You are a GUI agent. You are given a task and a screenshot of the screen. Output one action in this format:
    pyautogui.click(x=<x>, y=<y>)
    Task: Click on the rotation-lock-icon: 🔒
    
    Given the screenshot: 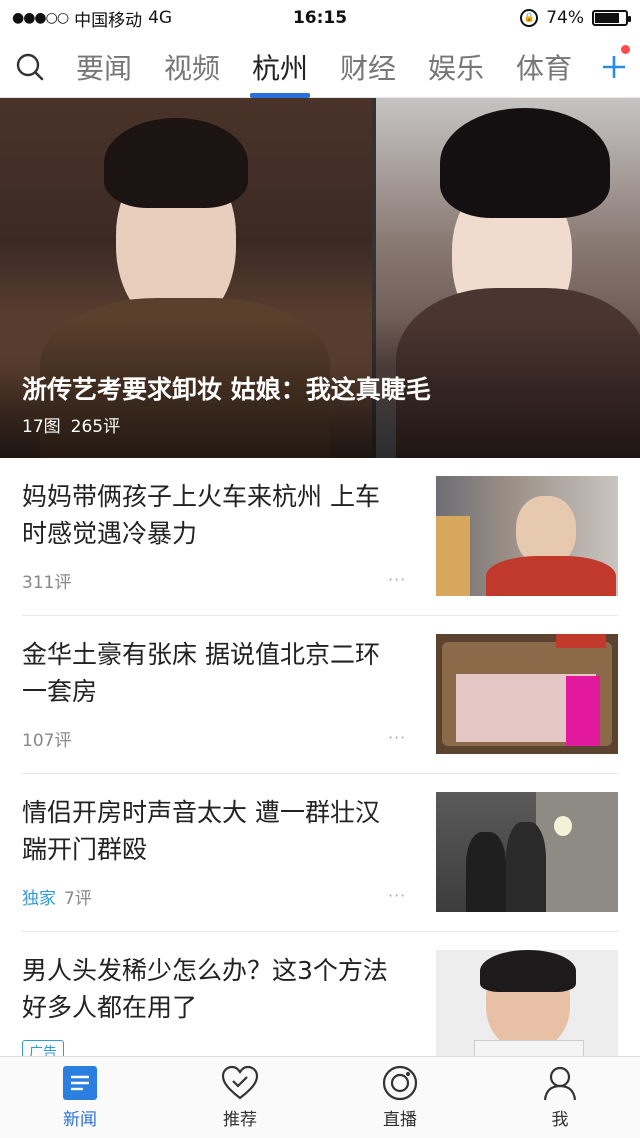 What is the action you would take?
    pyautogui.click(x=529, y=18)
    